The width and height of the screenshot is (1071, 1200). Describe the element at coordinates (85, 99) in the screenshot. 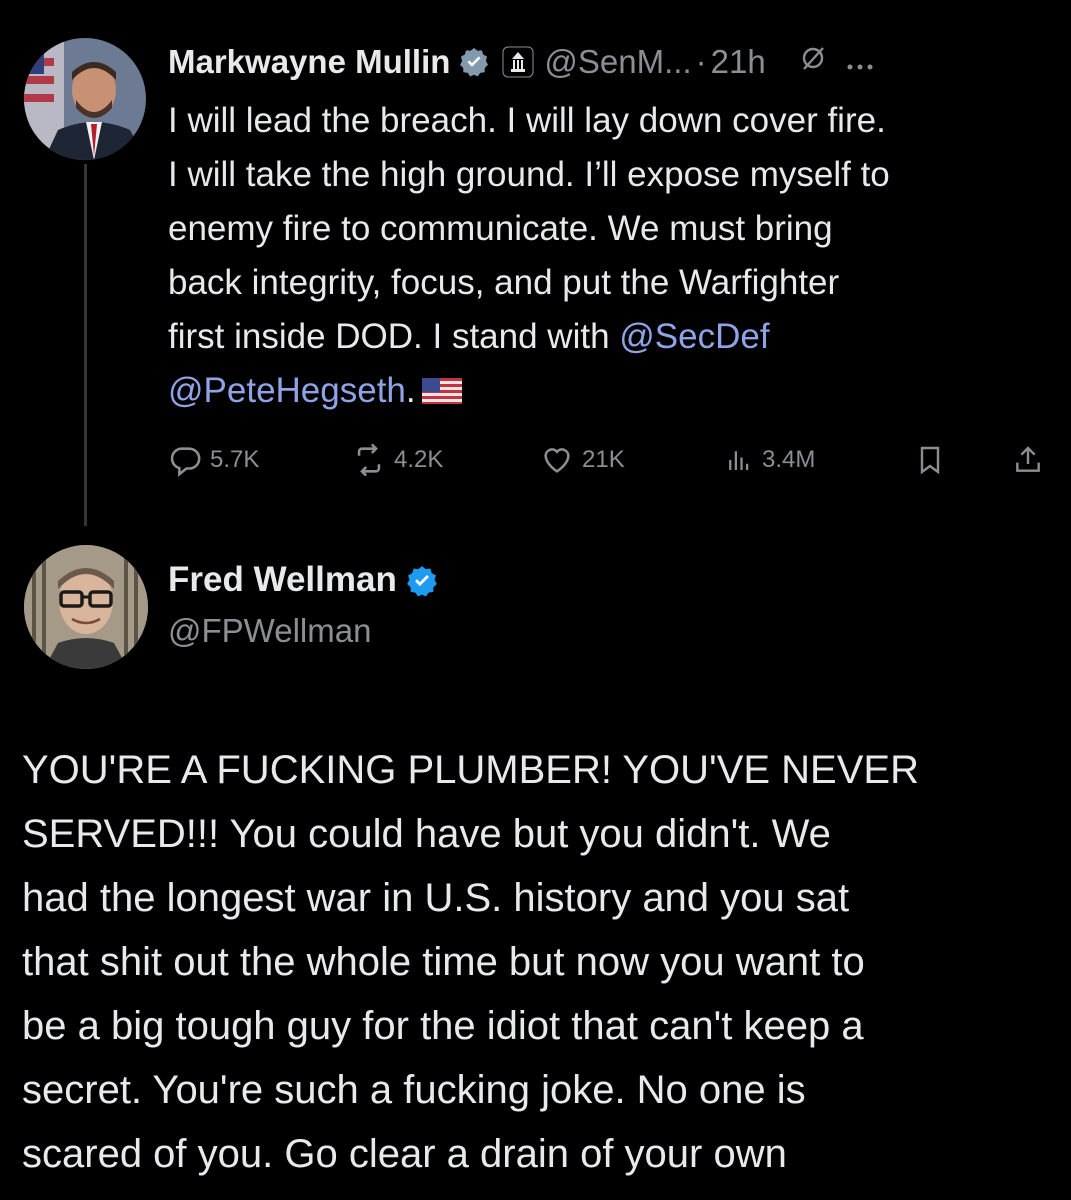

I see `avatar-markwayne-mullin` at that location.